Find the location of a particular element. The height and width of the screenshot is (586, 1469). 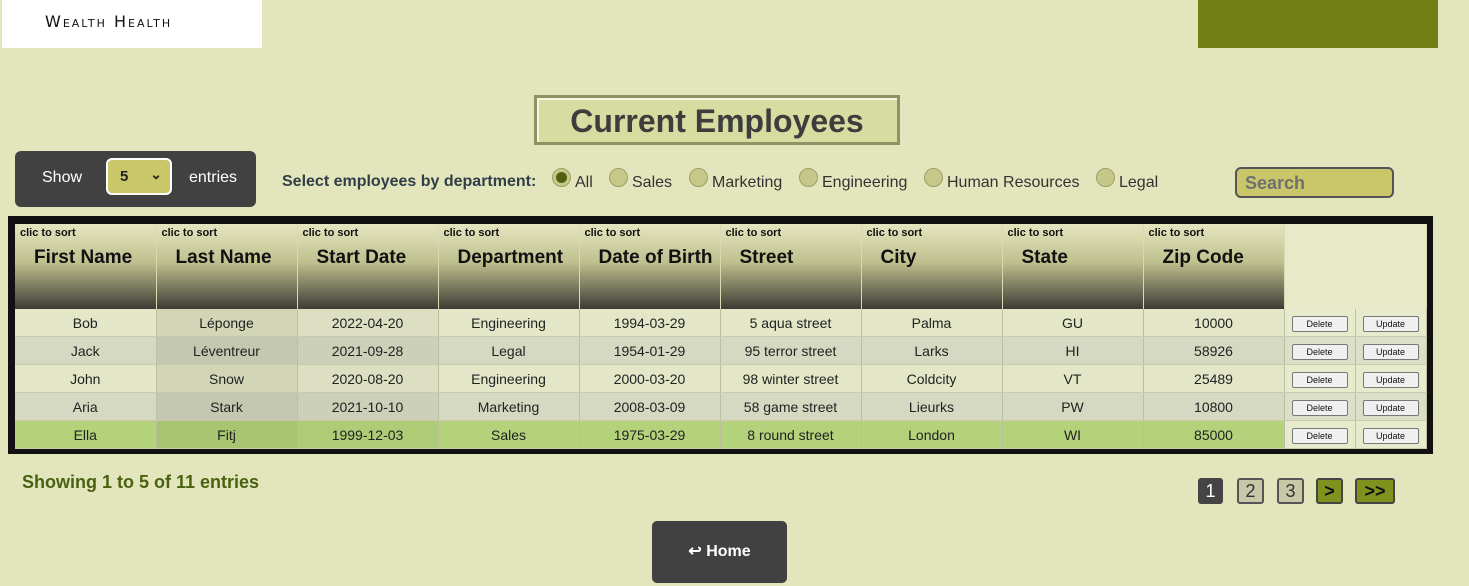

page-title: Current Employees is located at coordinates (717, 121).